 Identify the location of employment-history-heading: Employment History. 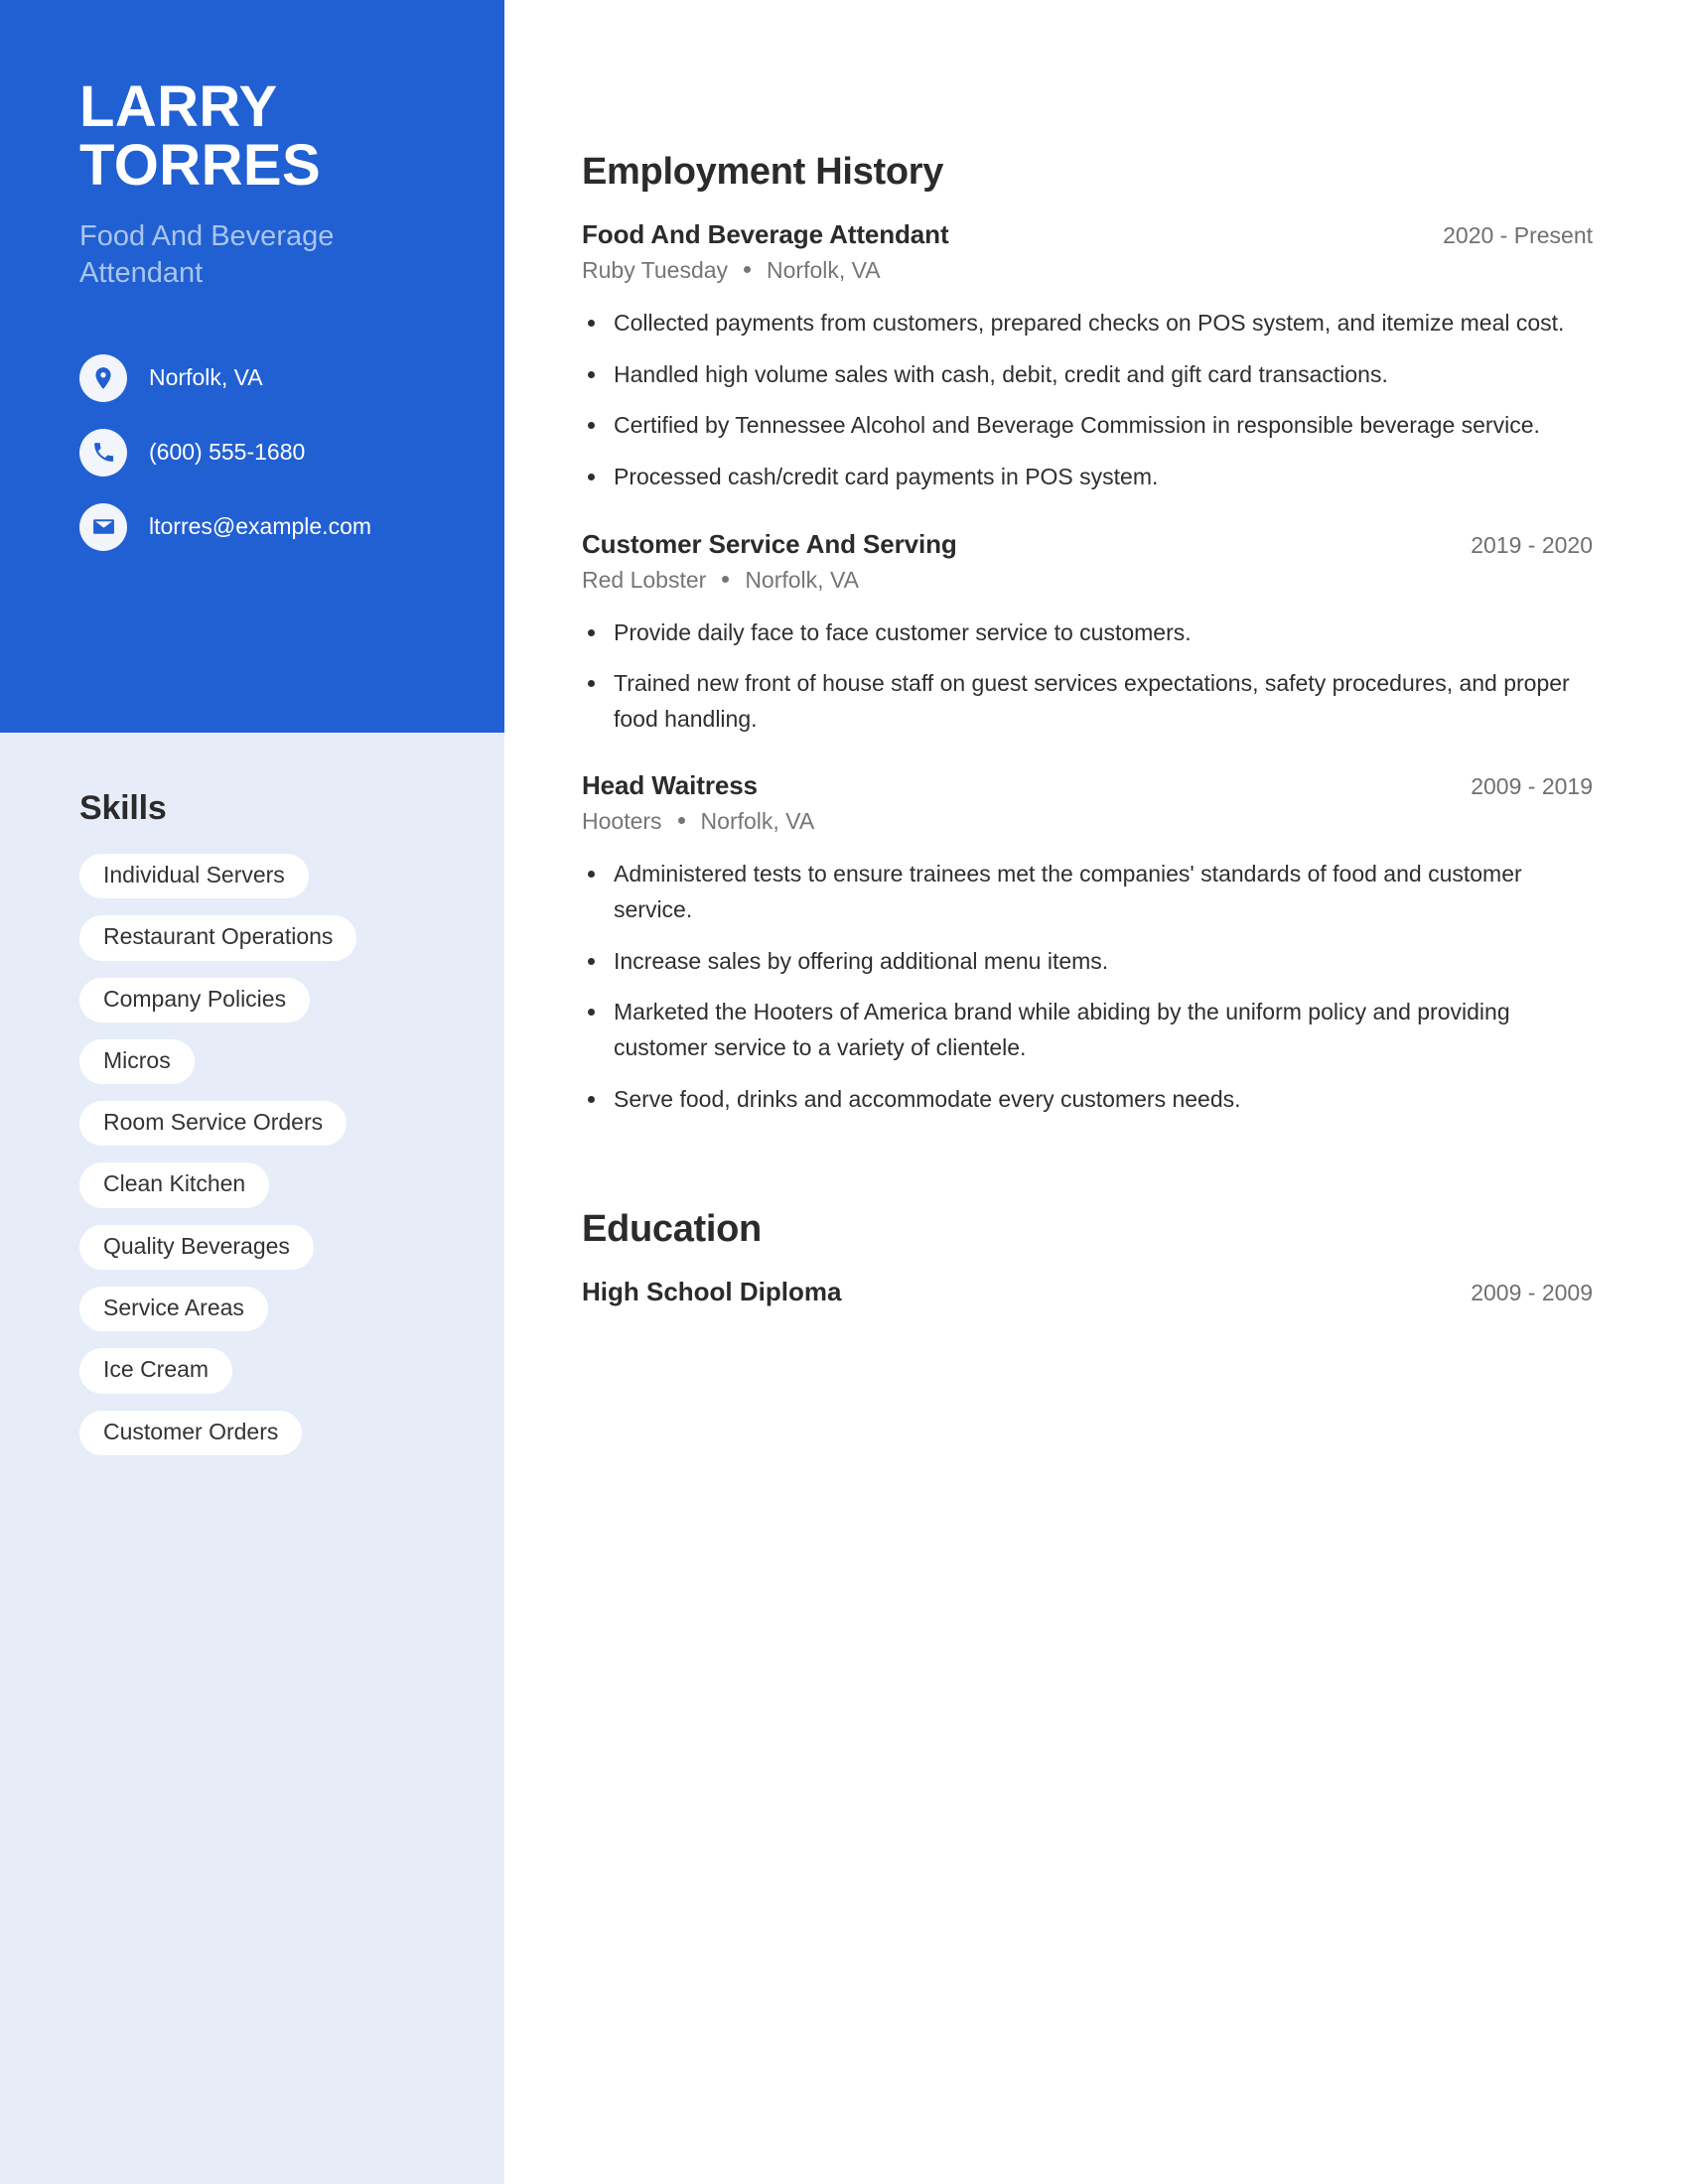
(763, 172).